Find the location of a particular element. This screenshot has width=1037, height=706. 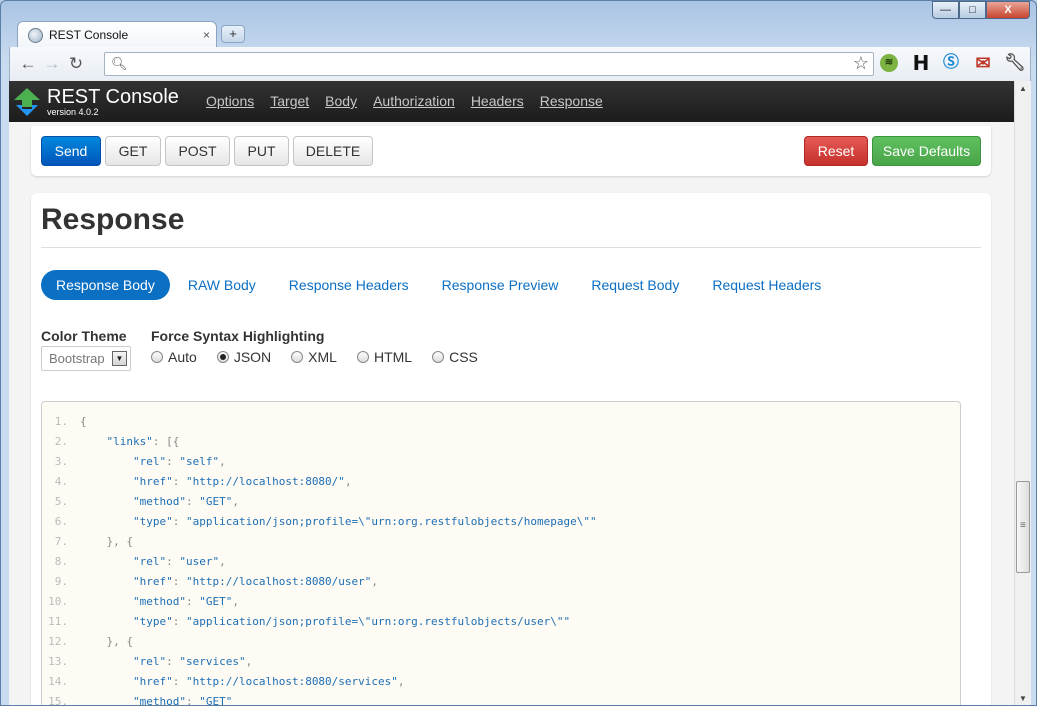

delete-button: DELETE is located at coordinates (333, 151).